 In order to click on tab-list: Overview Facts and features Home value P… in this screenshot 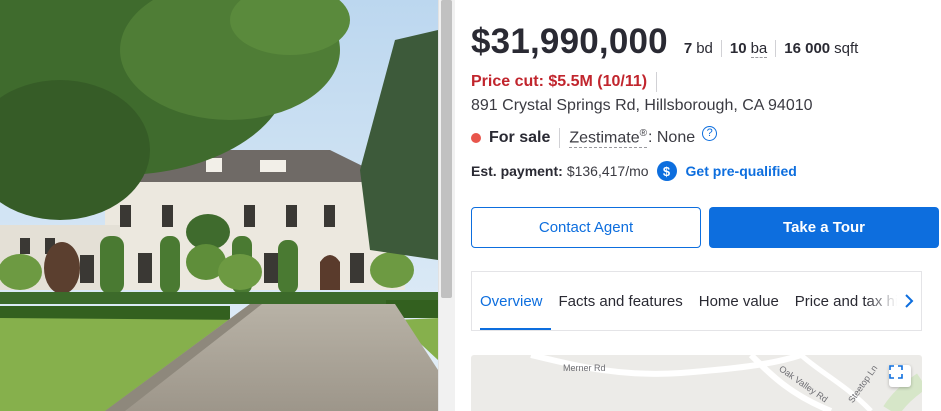, I will do `click(688, 301)`.